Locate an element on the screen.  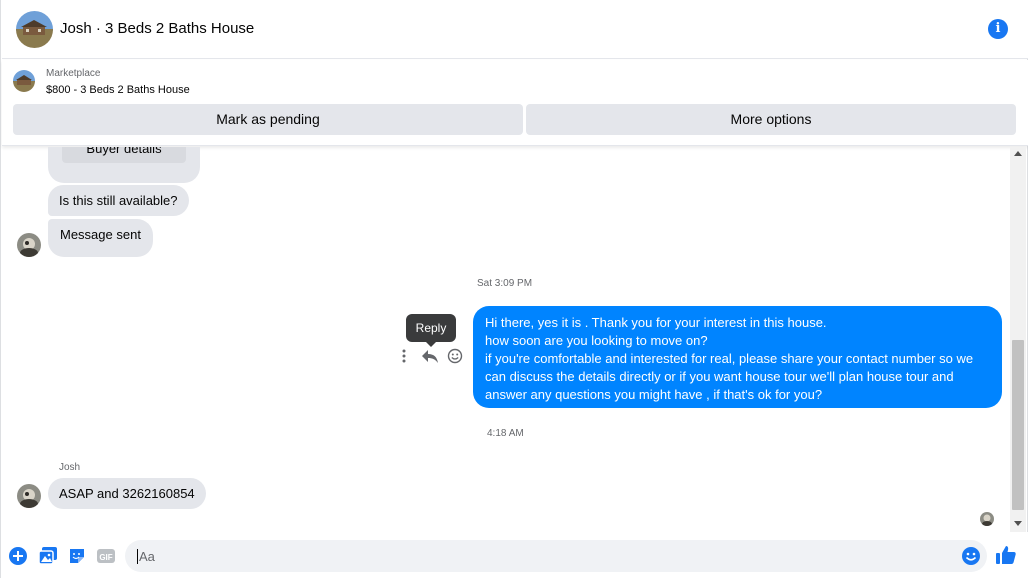
message-composer: GIF Aa is located at coordinates (515, 555).